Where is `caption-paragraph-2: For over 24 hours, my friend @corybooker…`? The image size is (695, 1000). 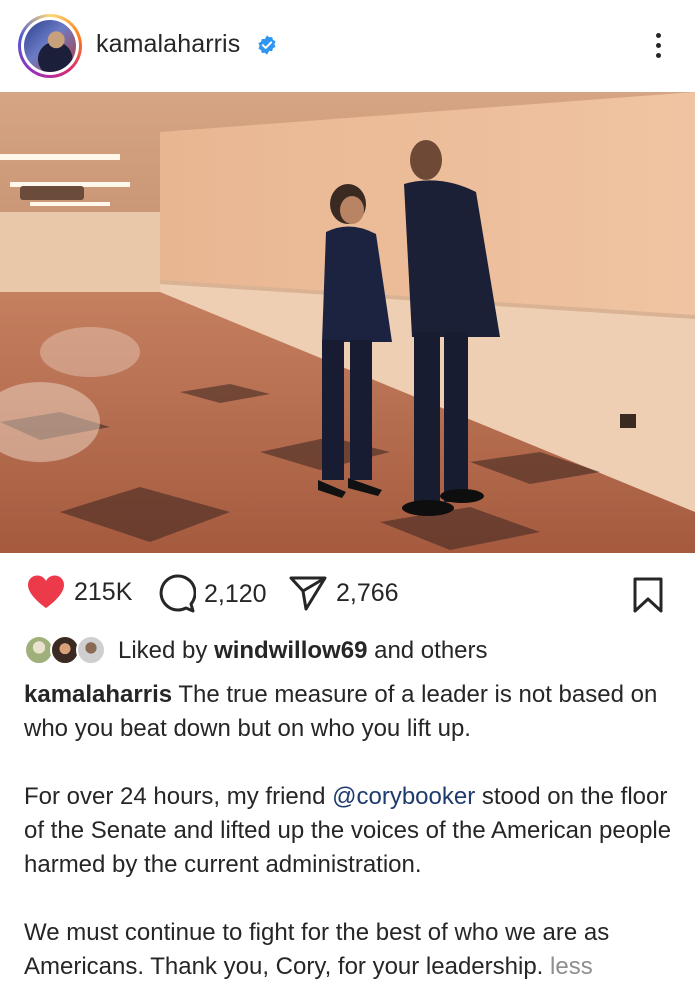
caption-paragraph-2: For over 24 hours, my friend @corybooker… is located at coordinates (349, 831).